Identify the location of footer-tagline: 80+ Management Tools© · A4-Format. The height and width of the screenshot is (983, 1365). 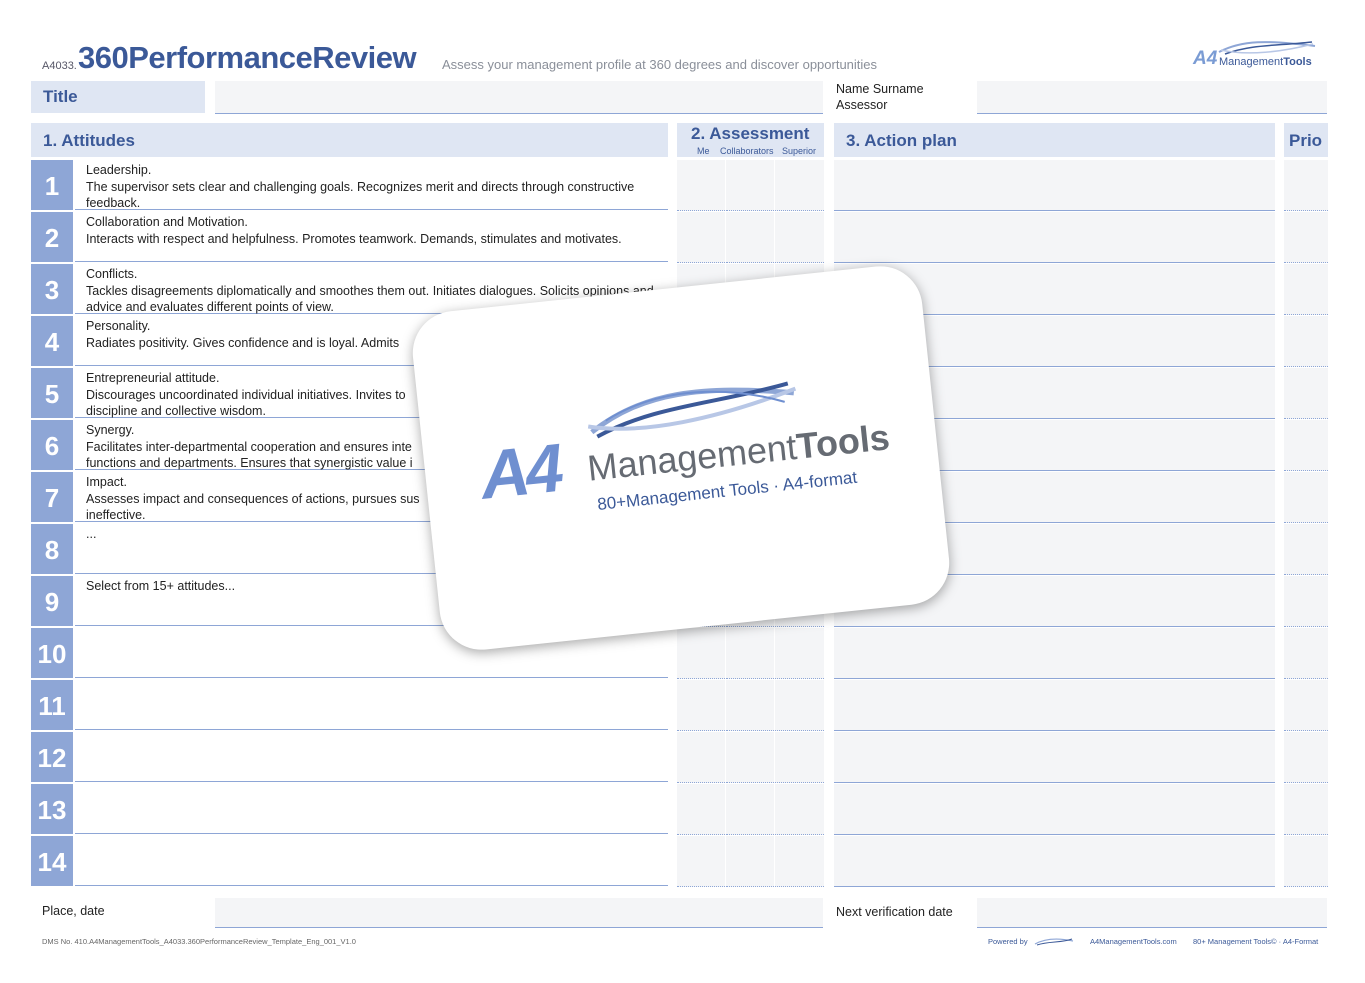
(1256, 941).